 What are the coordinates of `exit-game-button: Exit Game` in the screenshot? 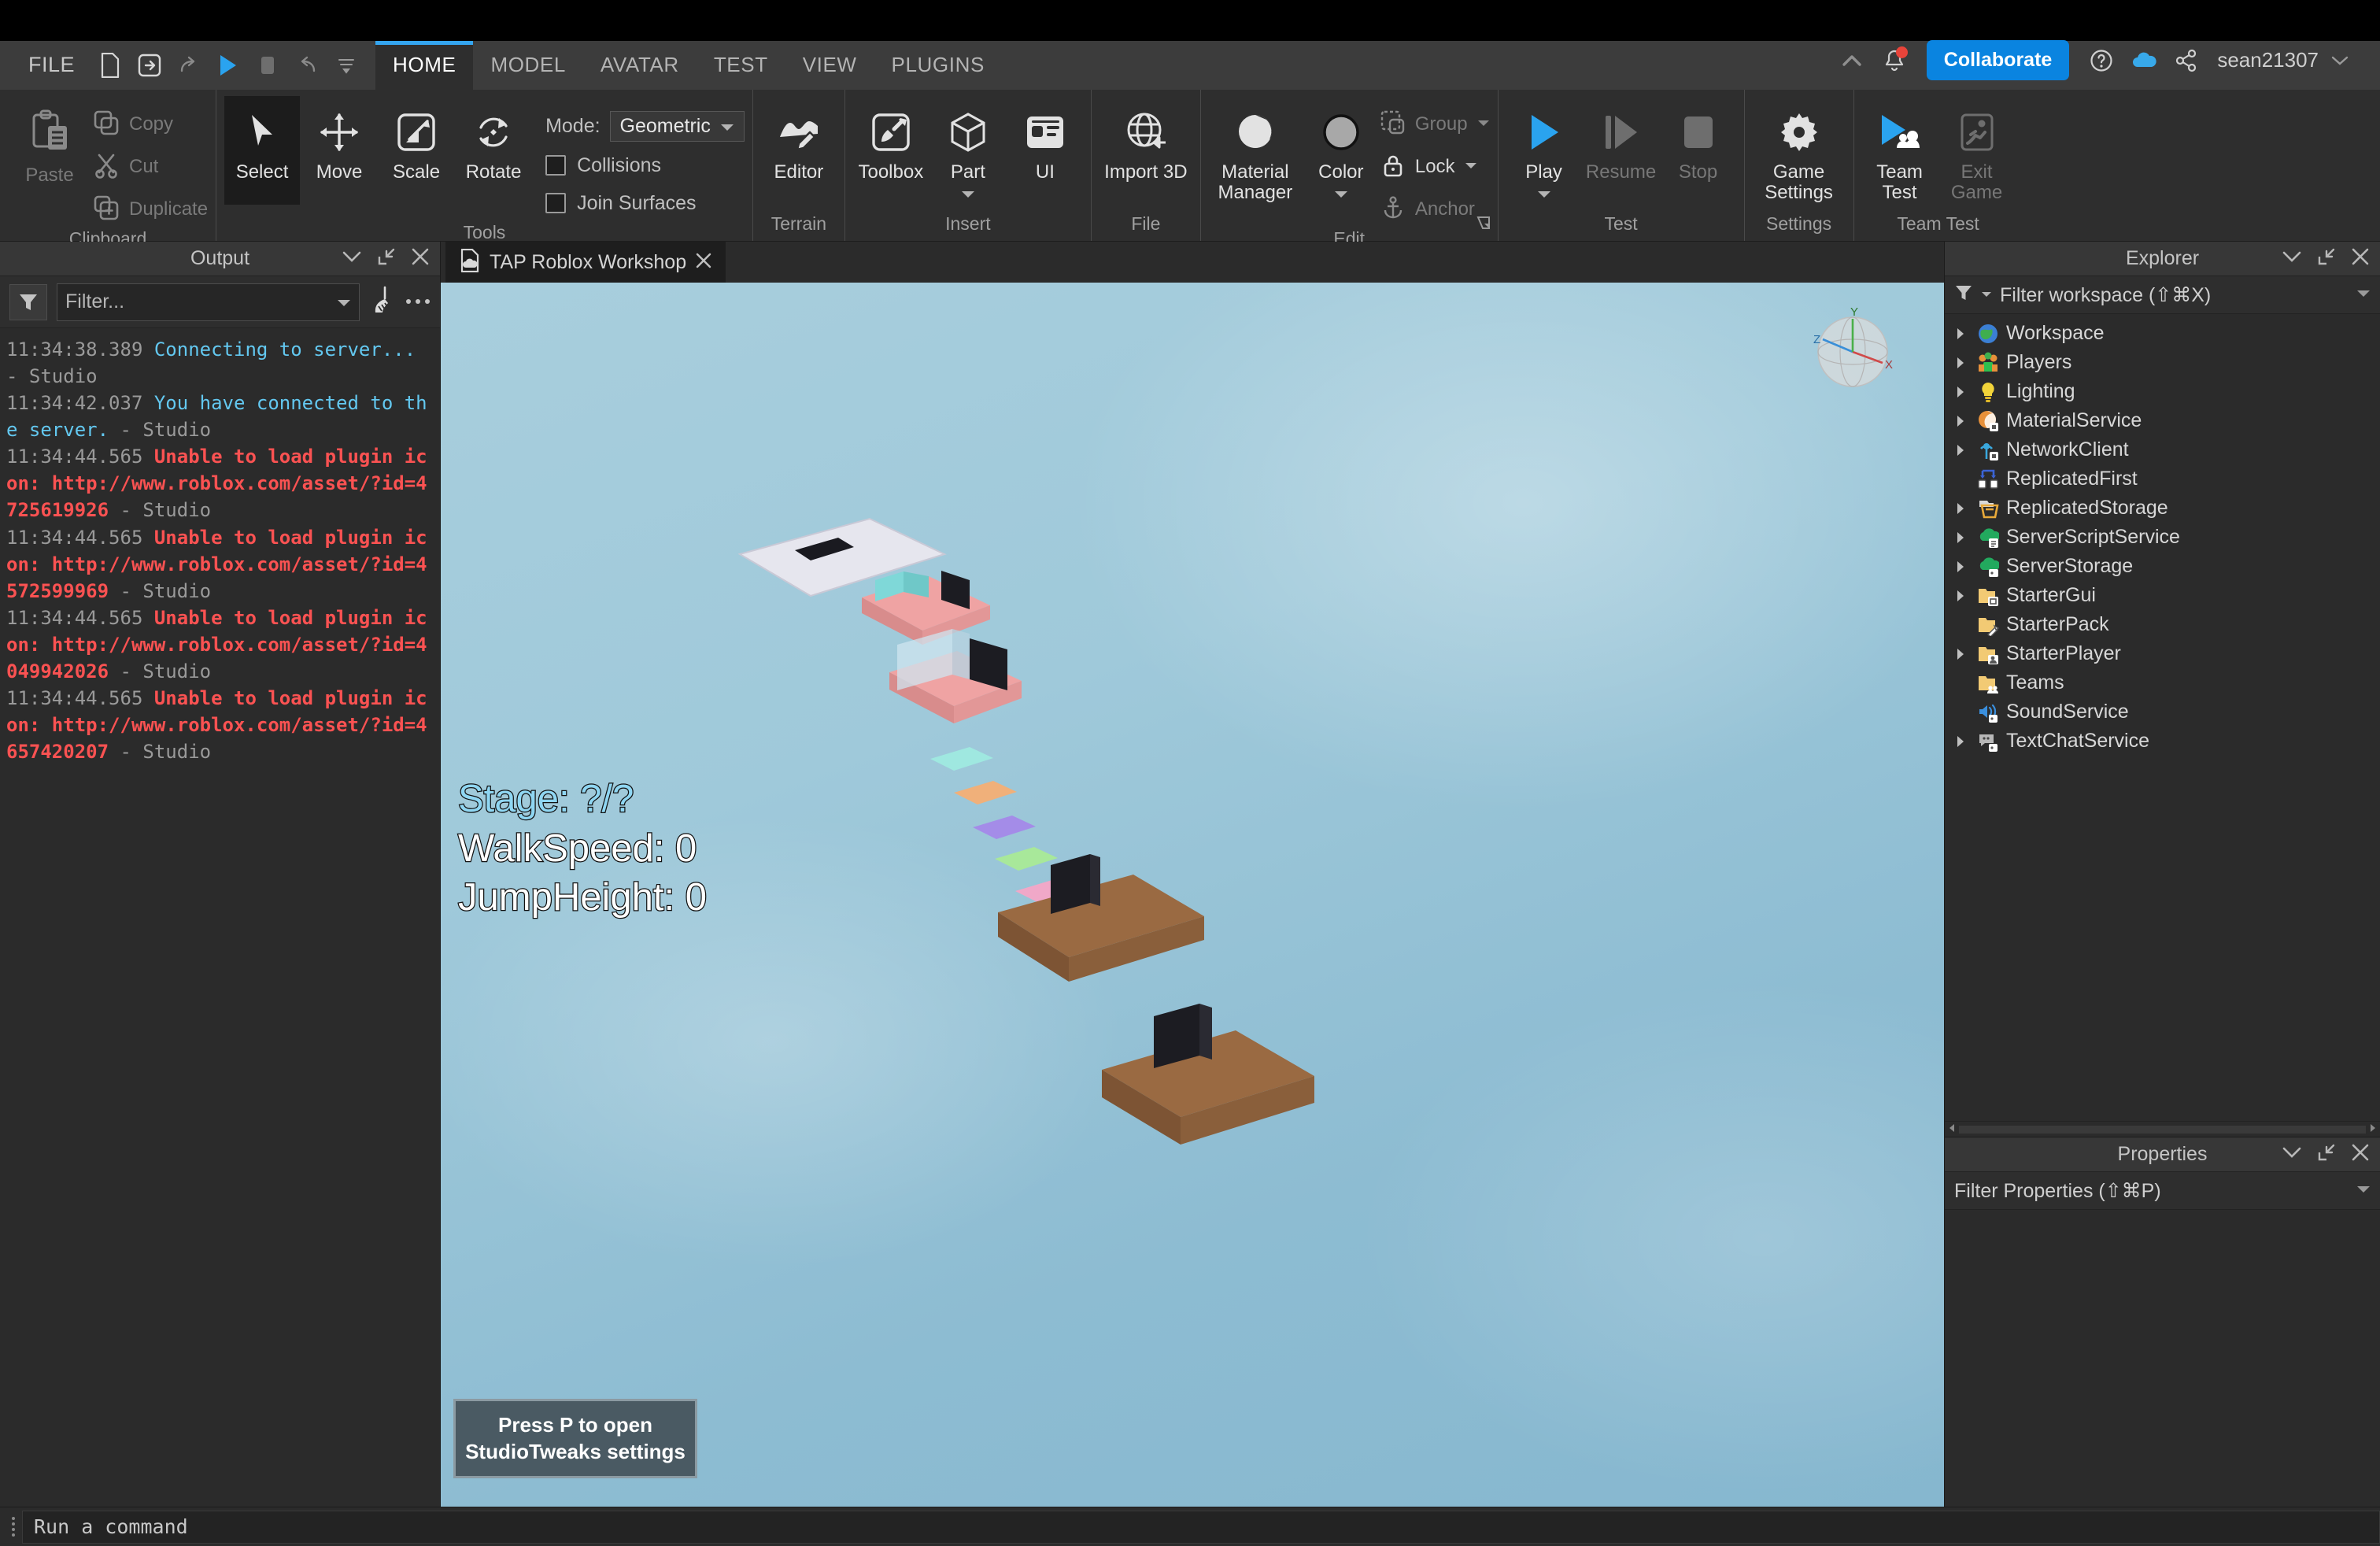 It's located at (1977, 150).